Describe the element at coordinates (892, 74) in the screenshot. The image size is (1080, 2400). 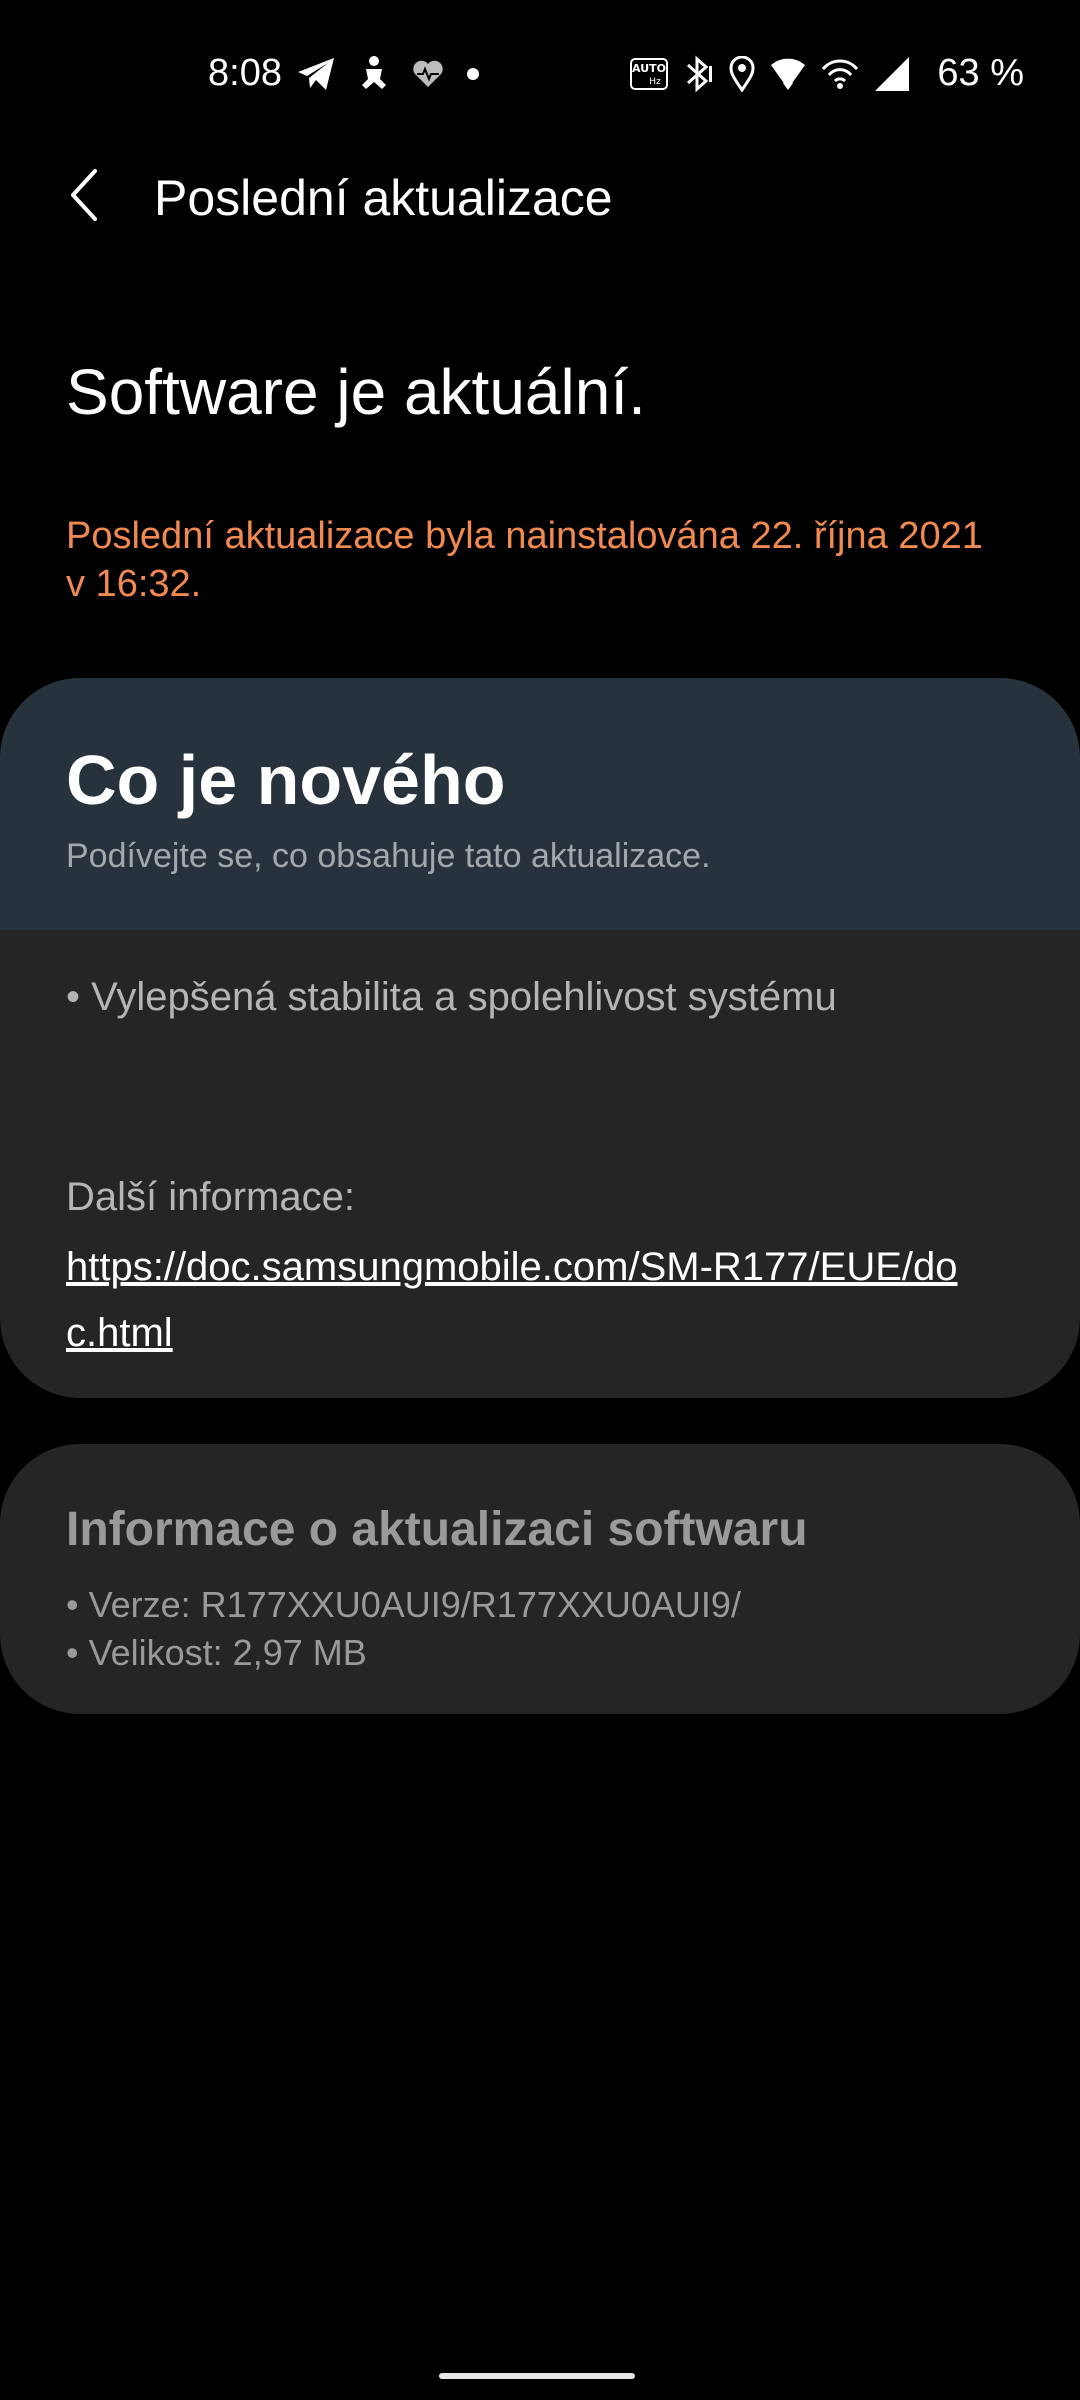
I see `cell-signal-icon` at that location.